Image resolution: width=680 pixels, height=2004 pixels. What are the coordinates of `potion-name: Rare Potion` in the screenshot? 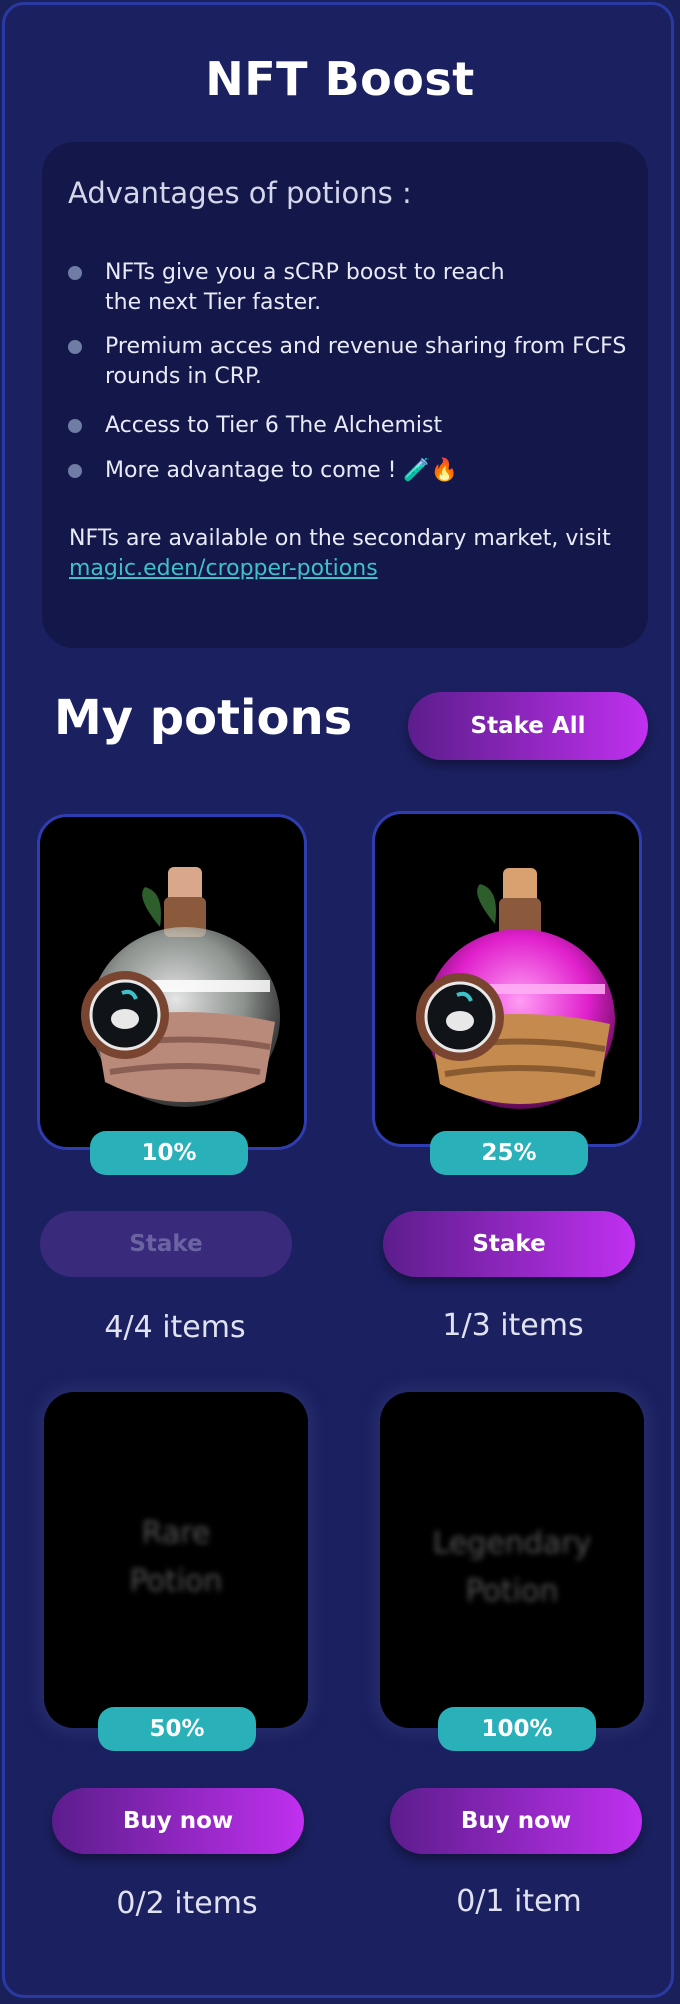 It's located at (176, 1557).